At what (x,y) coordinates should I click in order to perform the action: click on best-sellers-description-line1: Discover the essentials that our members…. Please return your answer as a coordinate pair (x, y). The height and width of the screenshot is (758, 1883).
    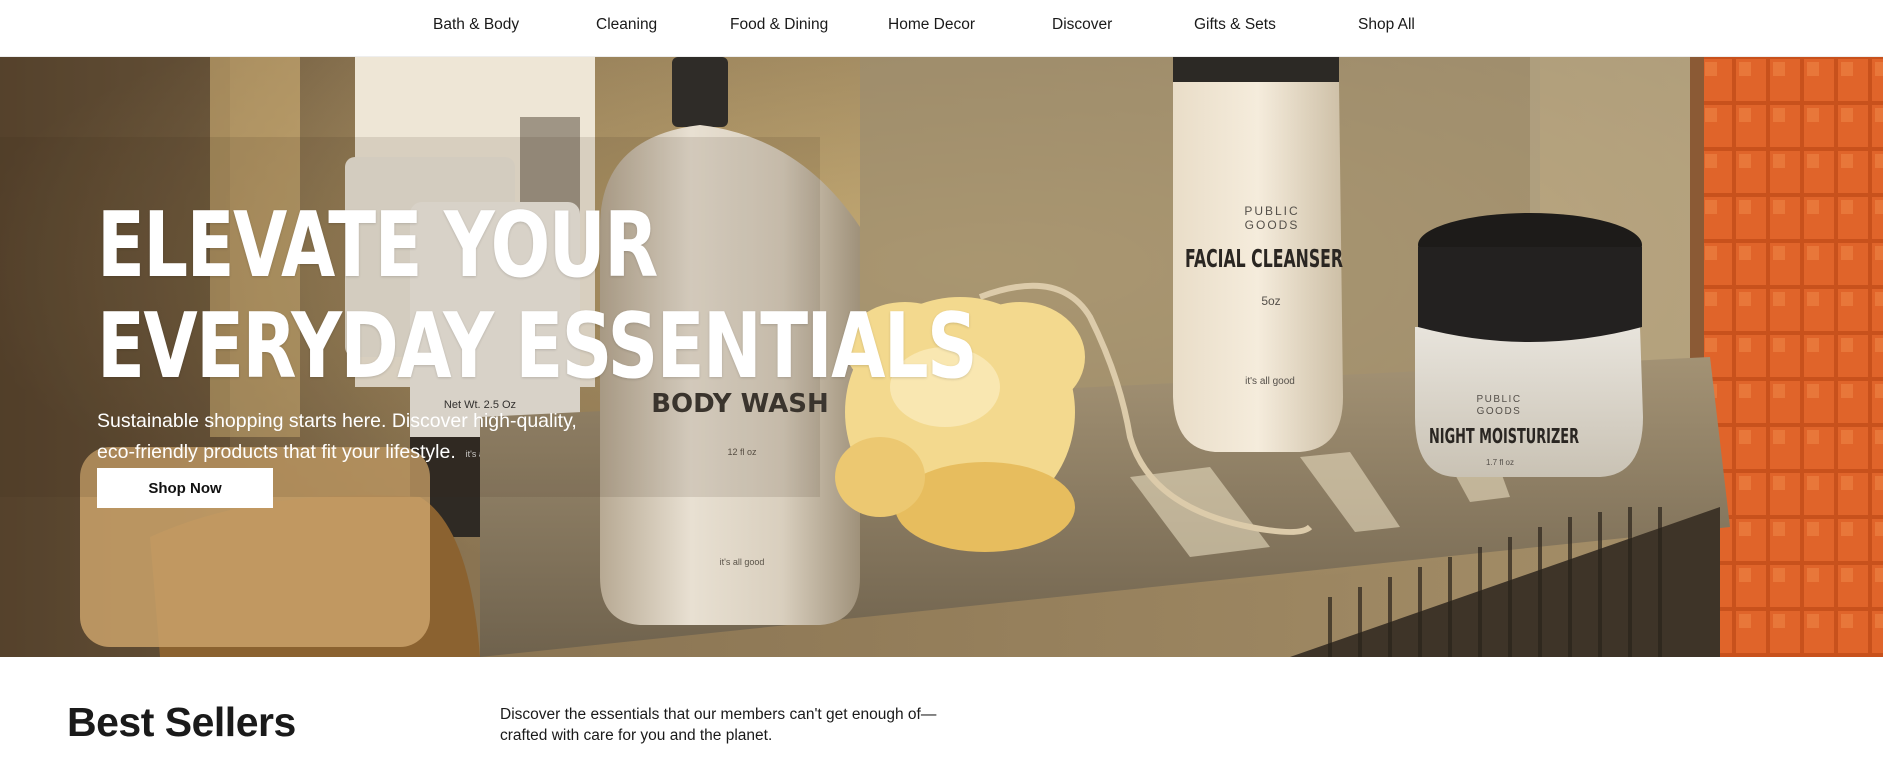
    Looking at the image, I should click on (718, 714).